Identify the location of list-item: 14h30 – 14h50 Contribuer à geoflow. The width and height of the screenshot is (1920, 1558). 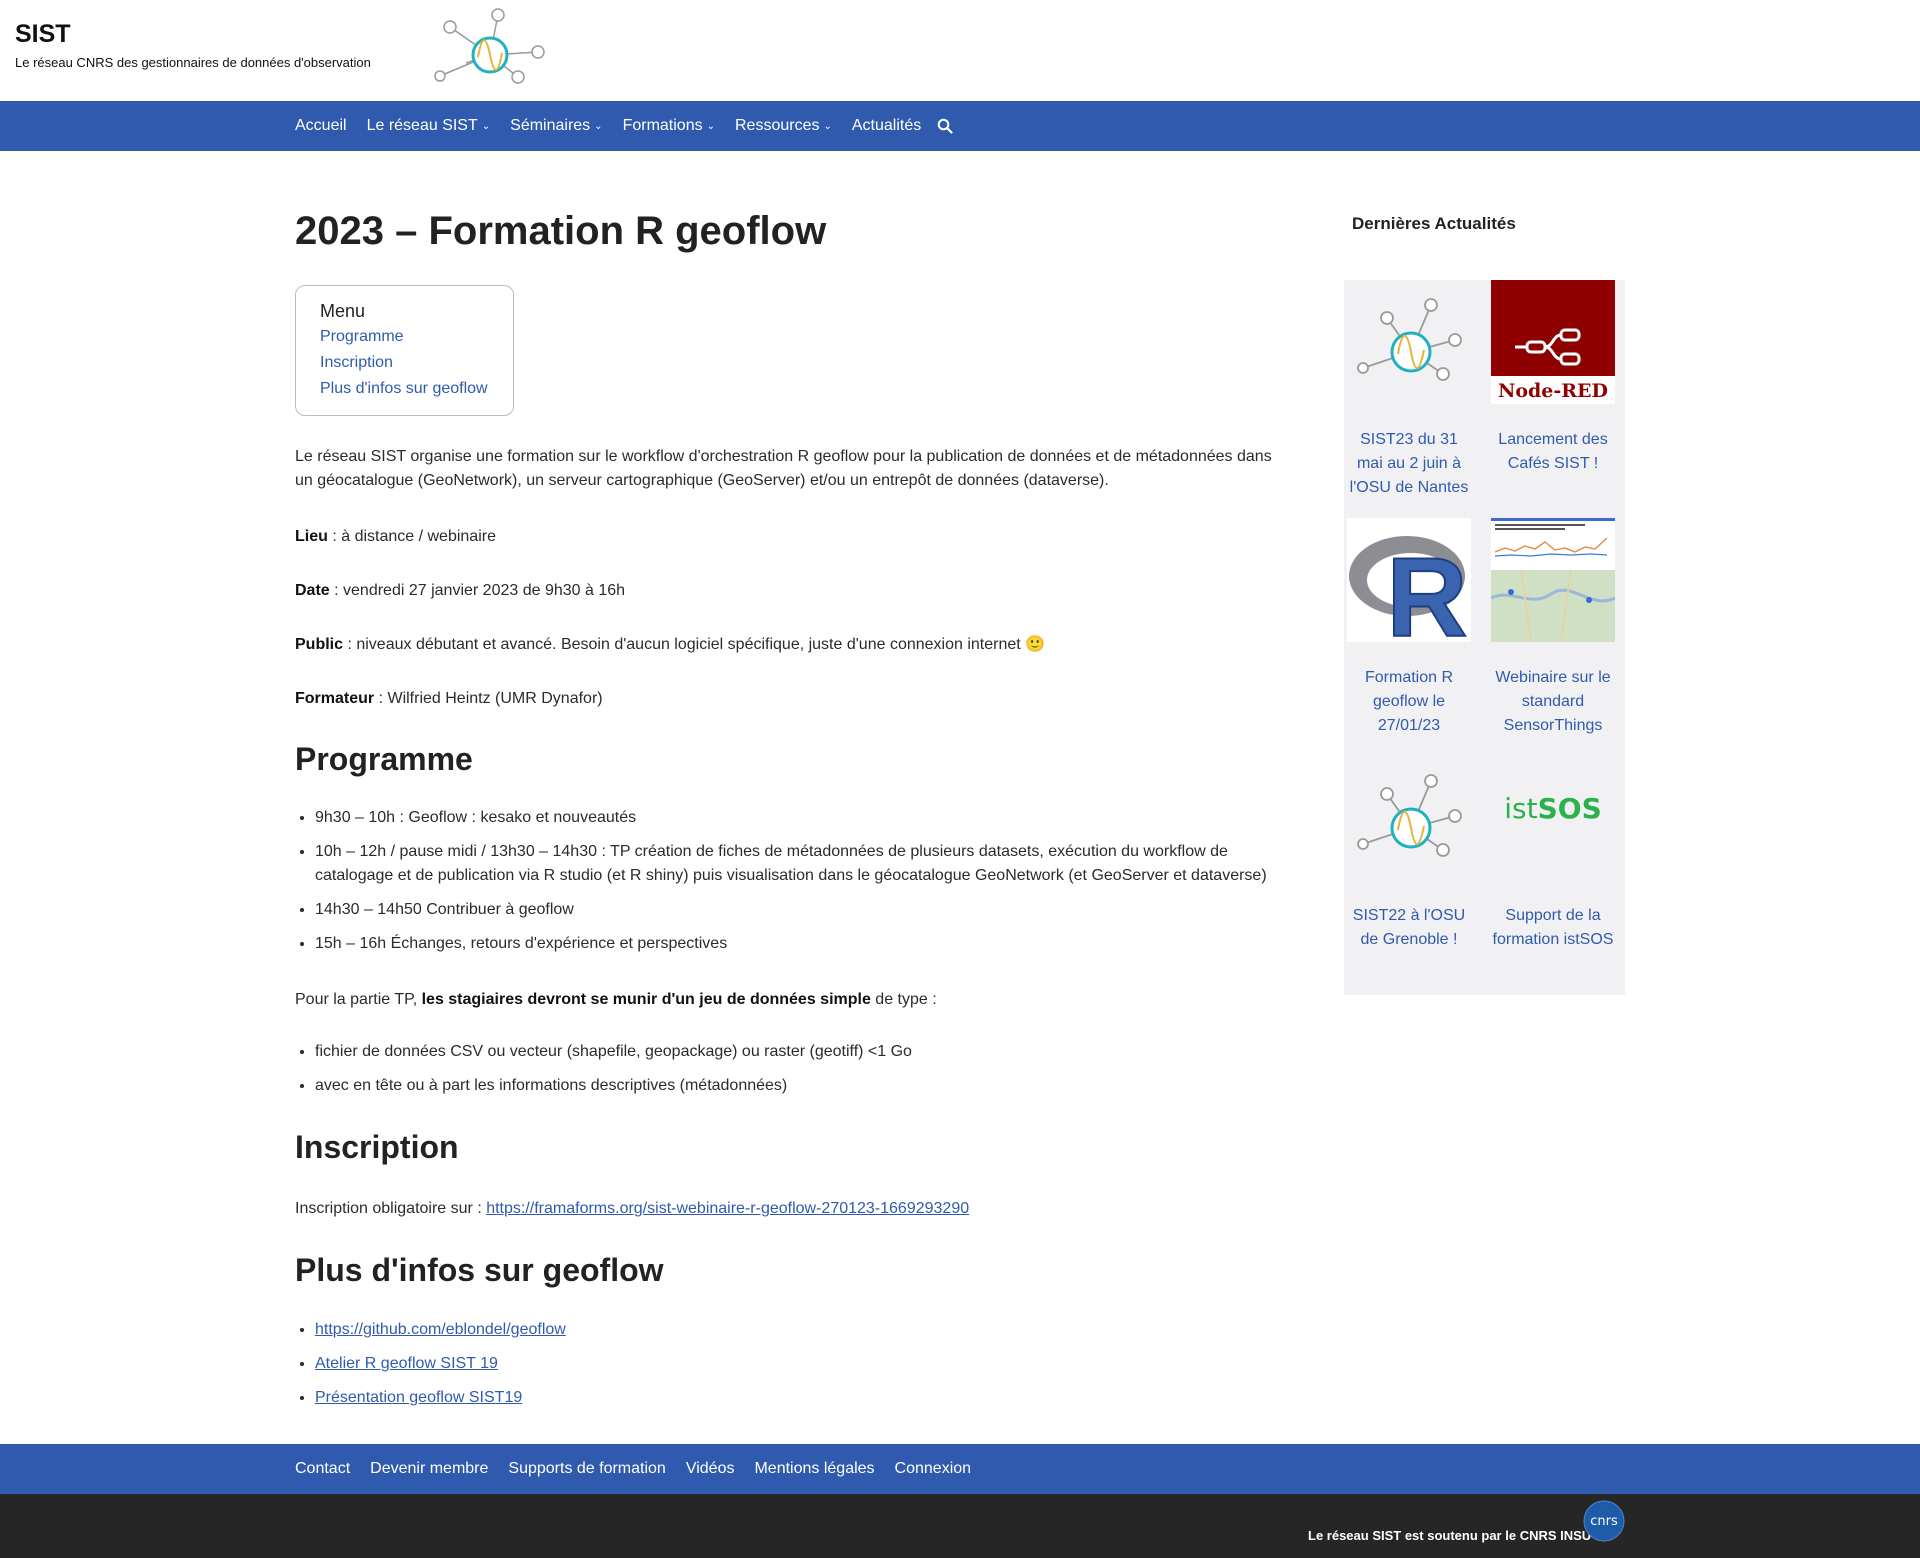
(795, 910).